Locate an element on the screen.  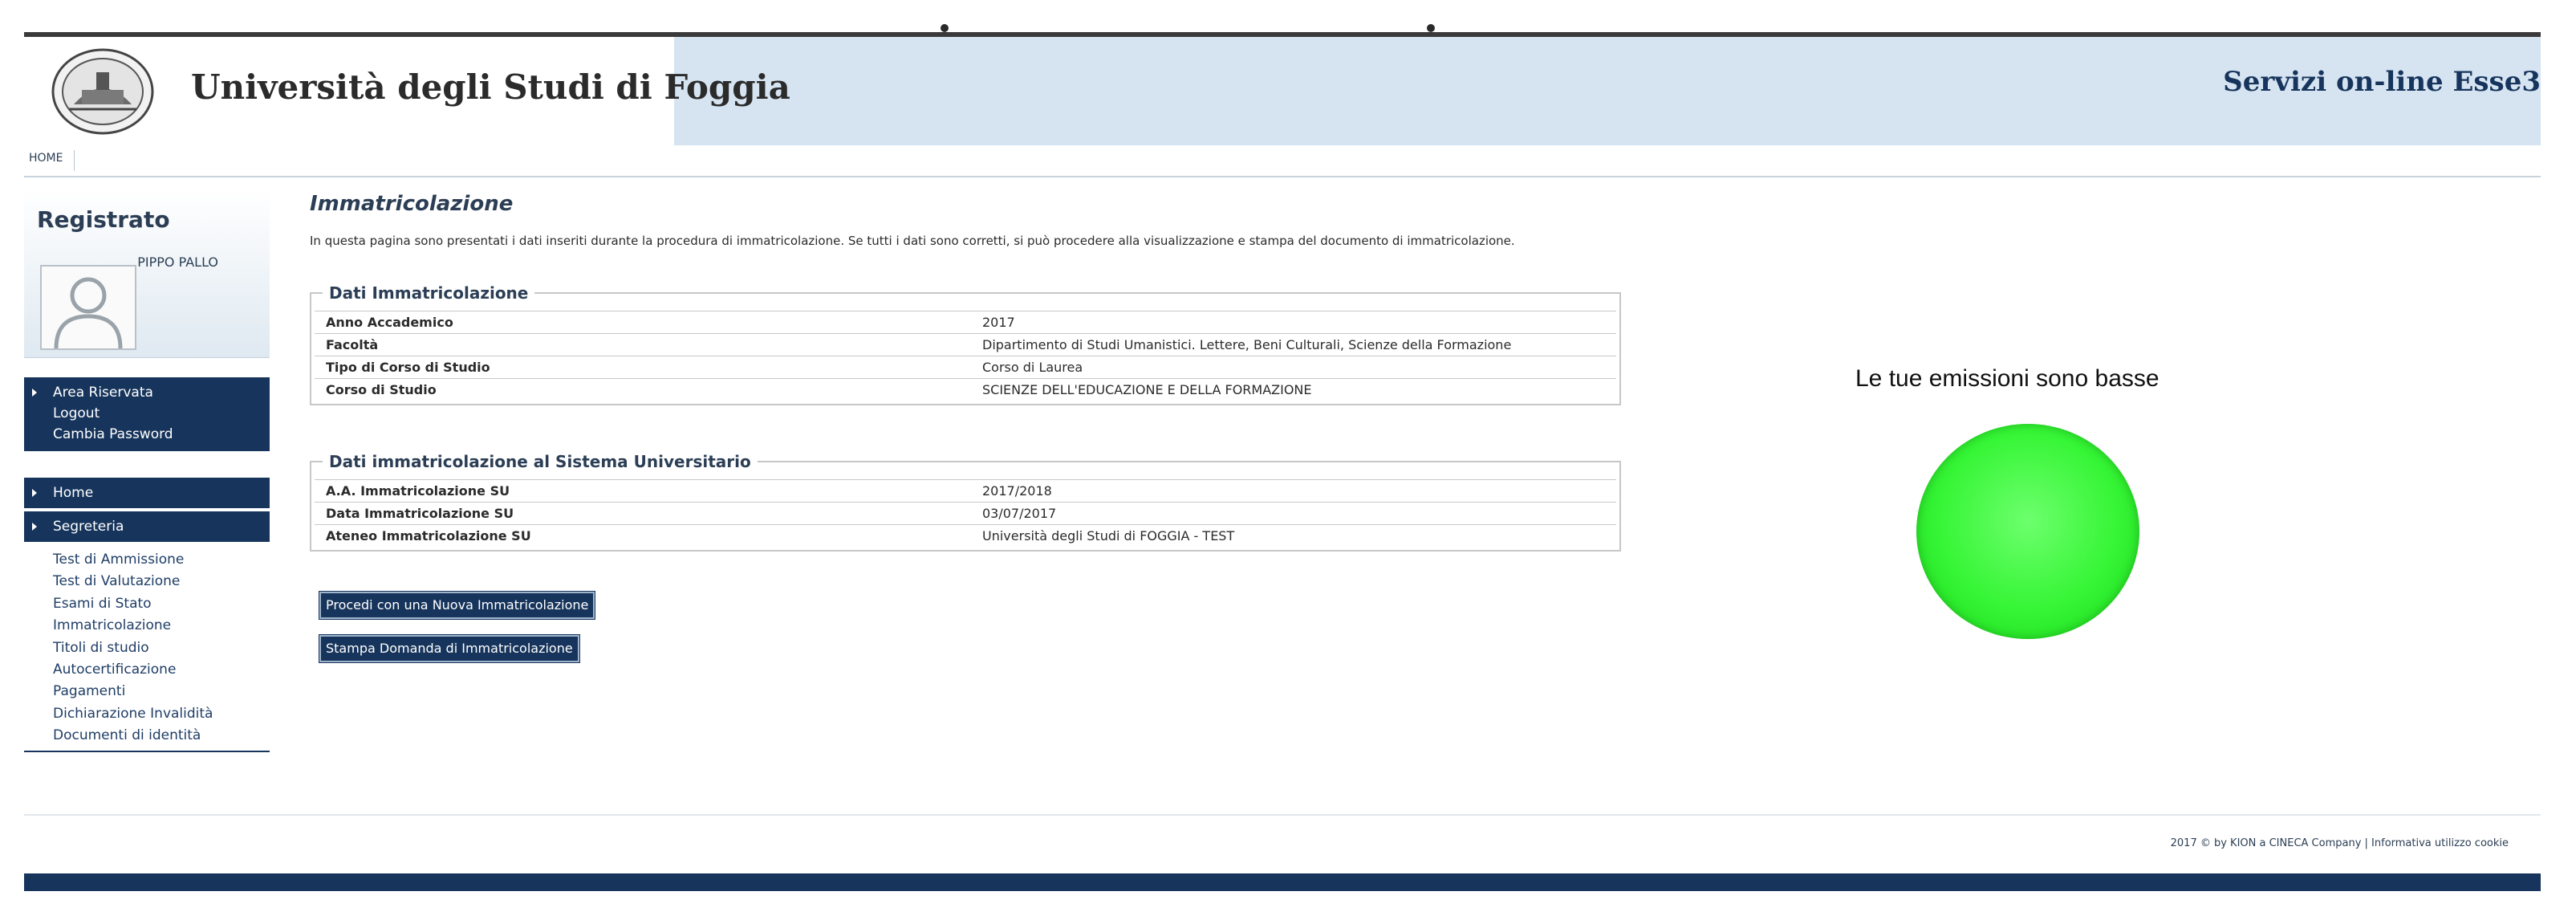
breadcrumb-bar: HOME is located at coordinates (1282, 161).